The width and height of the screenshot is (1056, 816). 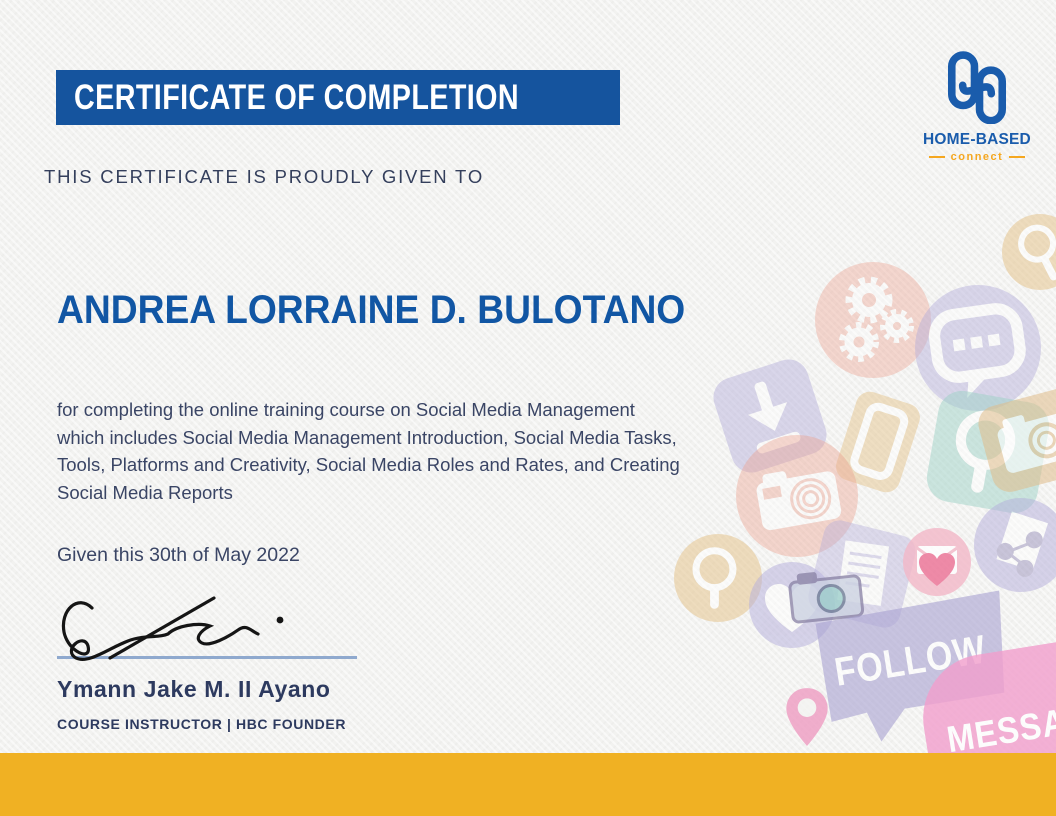 I want to click on phone-frame-icon, so click(x=878, y=442).